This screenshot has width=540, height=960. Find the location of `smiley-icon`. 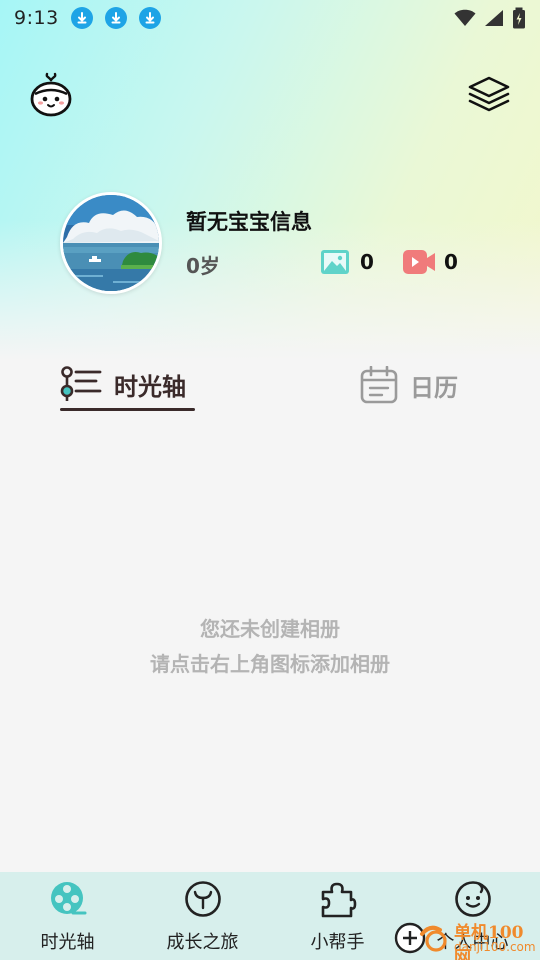

smiley-icon is located at coordinates (472, 899).